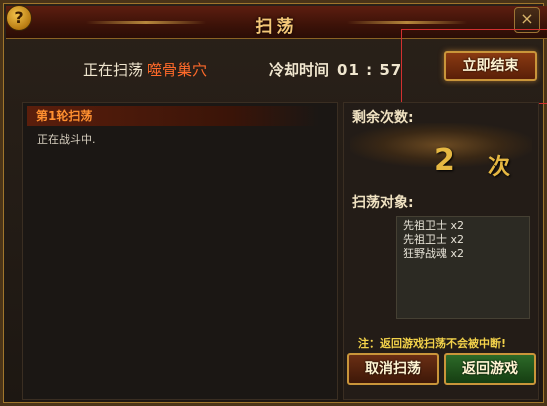 This screenshot has width=547, height=406. What do you see at coordinates (173, 116) in the screenshot?
I see `log-round-header: 第1轮扫荡` at bounding box center [173, 116].